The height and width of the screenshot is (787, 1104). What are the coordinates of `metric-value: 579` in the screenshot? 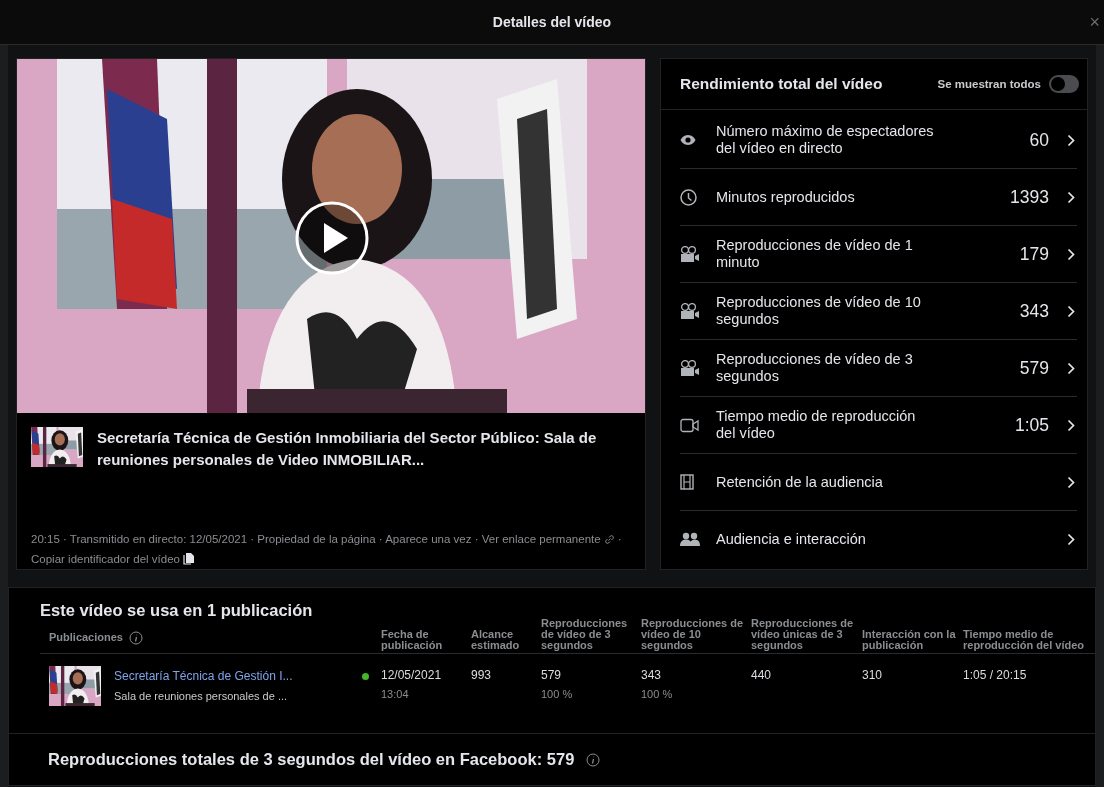 It's located at (1034, 368).